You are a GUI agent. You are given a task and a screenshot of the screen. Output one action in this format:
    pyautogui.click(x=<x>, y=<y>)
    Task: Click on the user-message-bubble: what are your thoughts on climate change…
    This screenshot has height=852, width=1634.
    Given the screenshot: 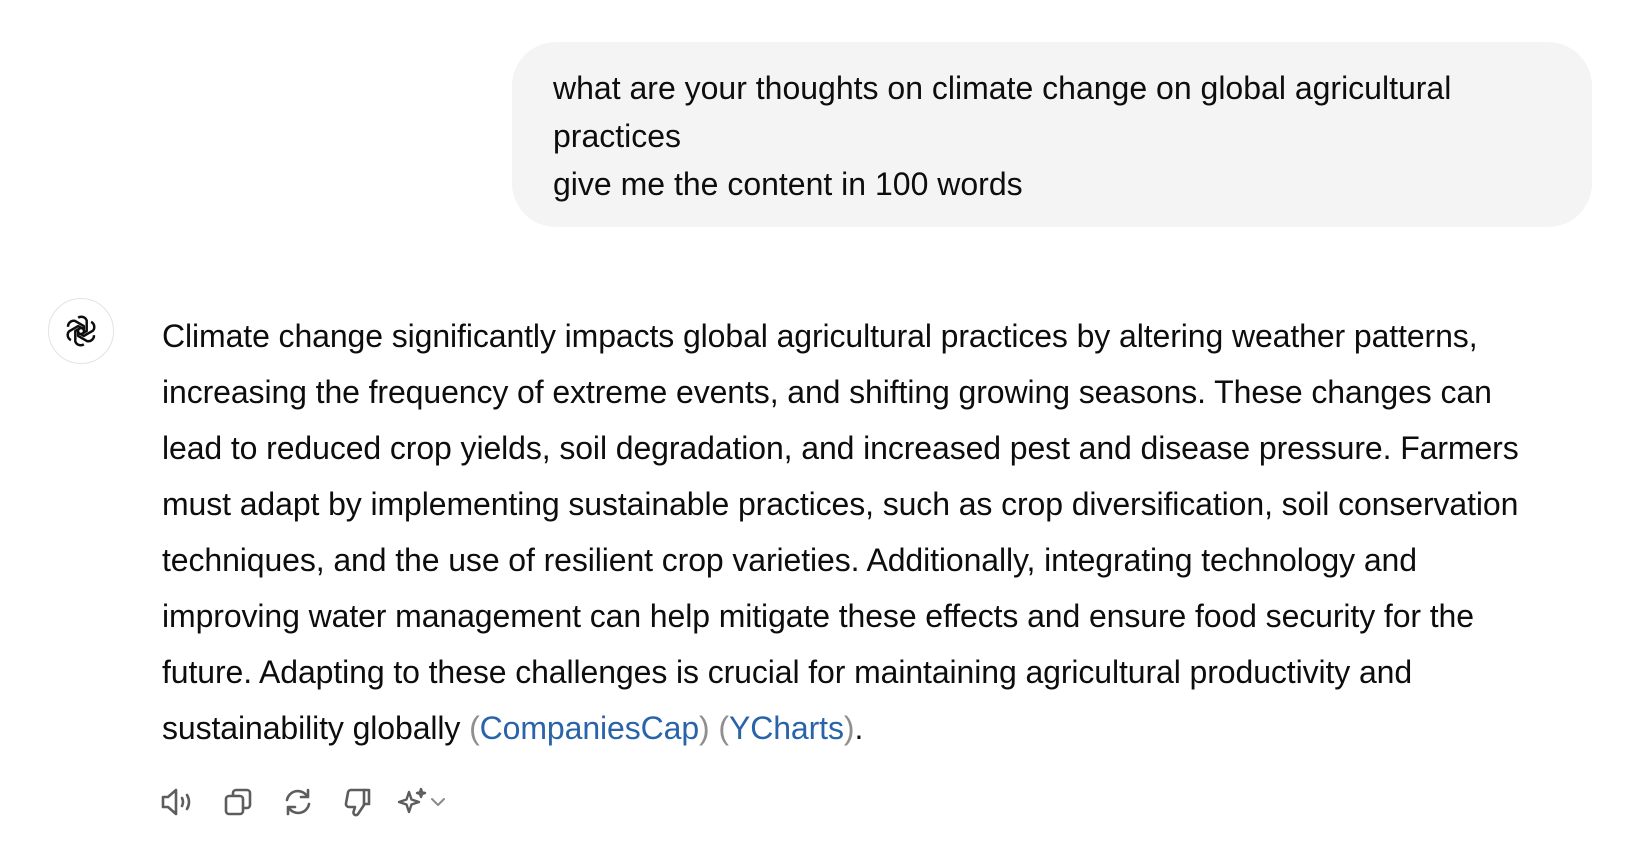 What is the action you would take?
    pyautogui.click(x=1052, y=134)
    